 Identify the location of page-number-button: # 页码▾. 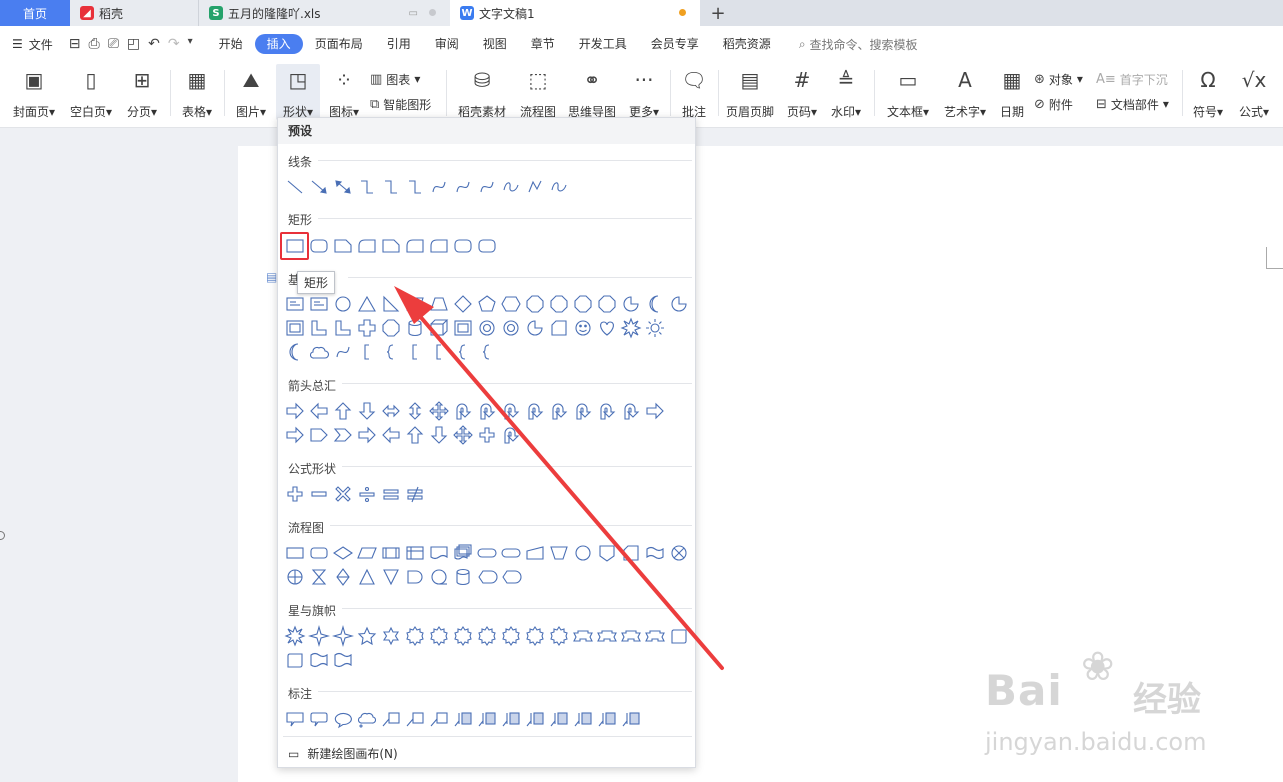
(802, 92).